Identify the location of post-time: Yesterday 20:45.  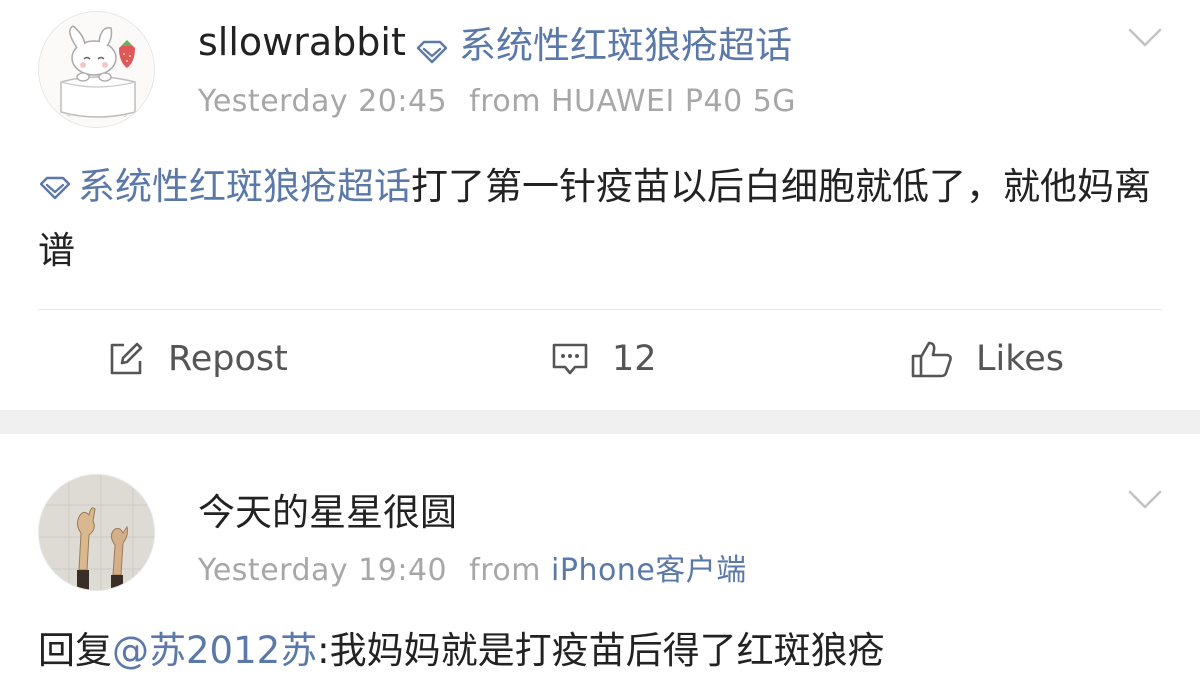
(323, 101).